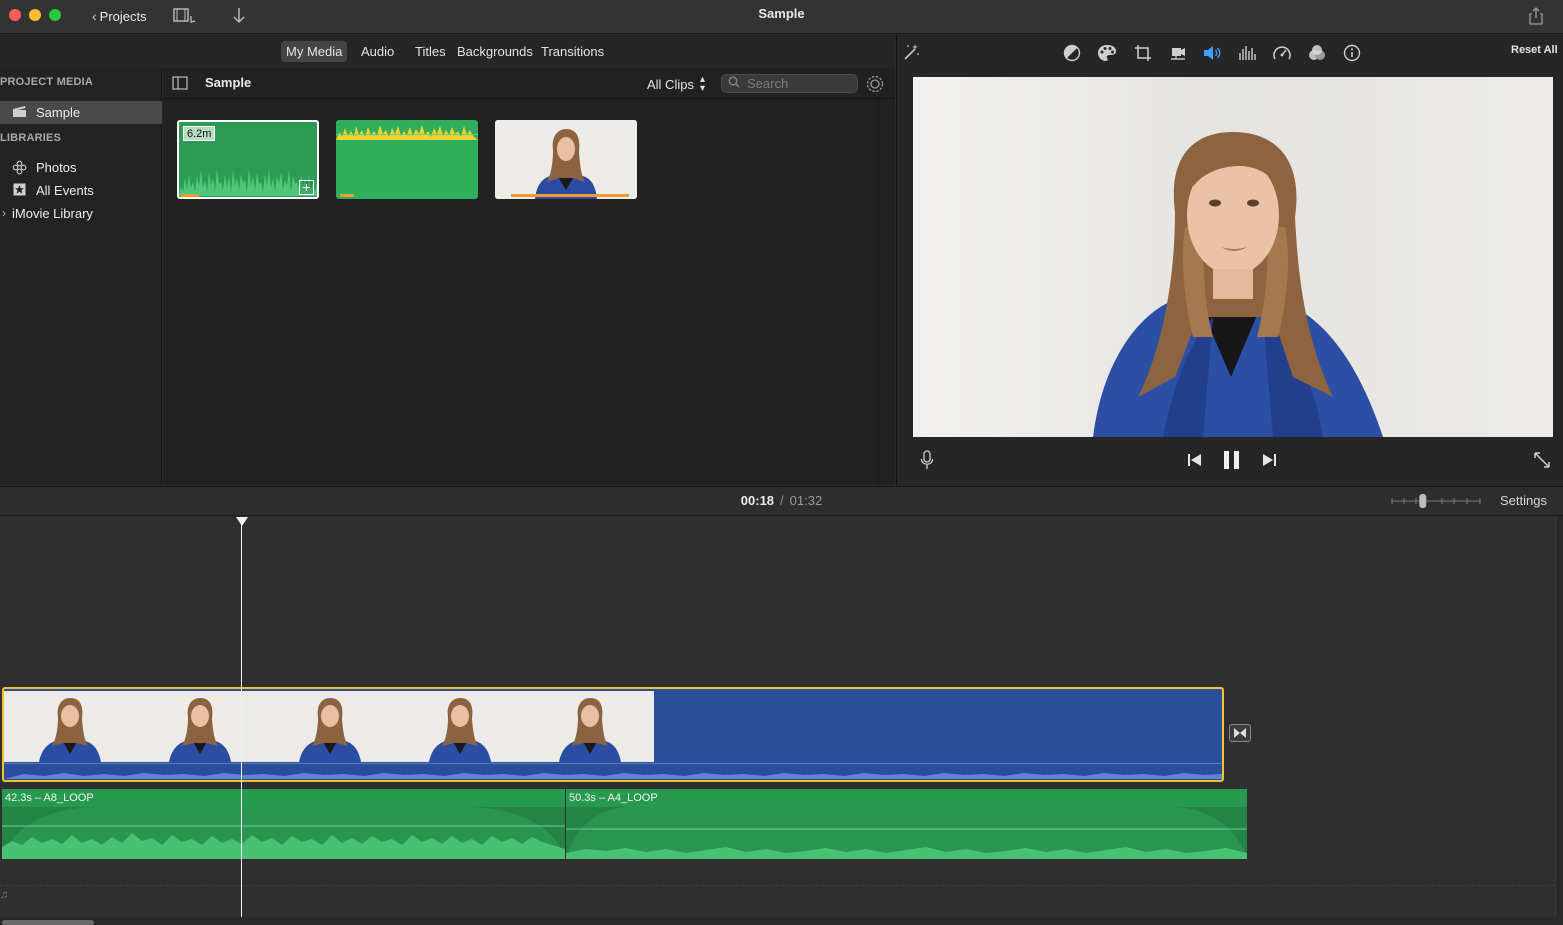 The height and width of the screenshot is (925, 1563). What do you see at coordinates (529, 83) in the screenshot?
I see `browser-header: Sample All Clips ▴ ▾ Search` at bounding box center [529, 83].